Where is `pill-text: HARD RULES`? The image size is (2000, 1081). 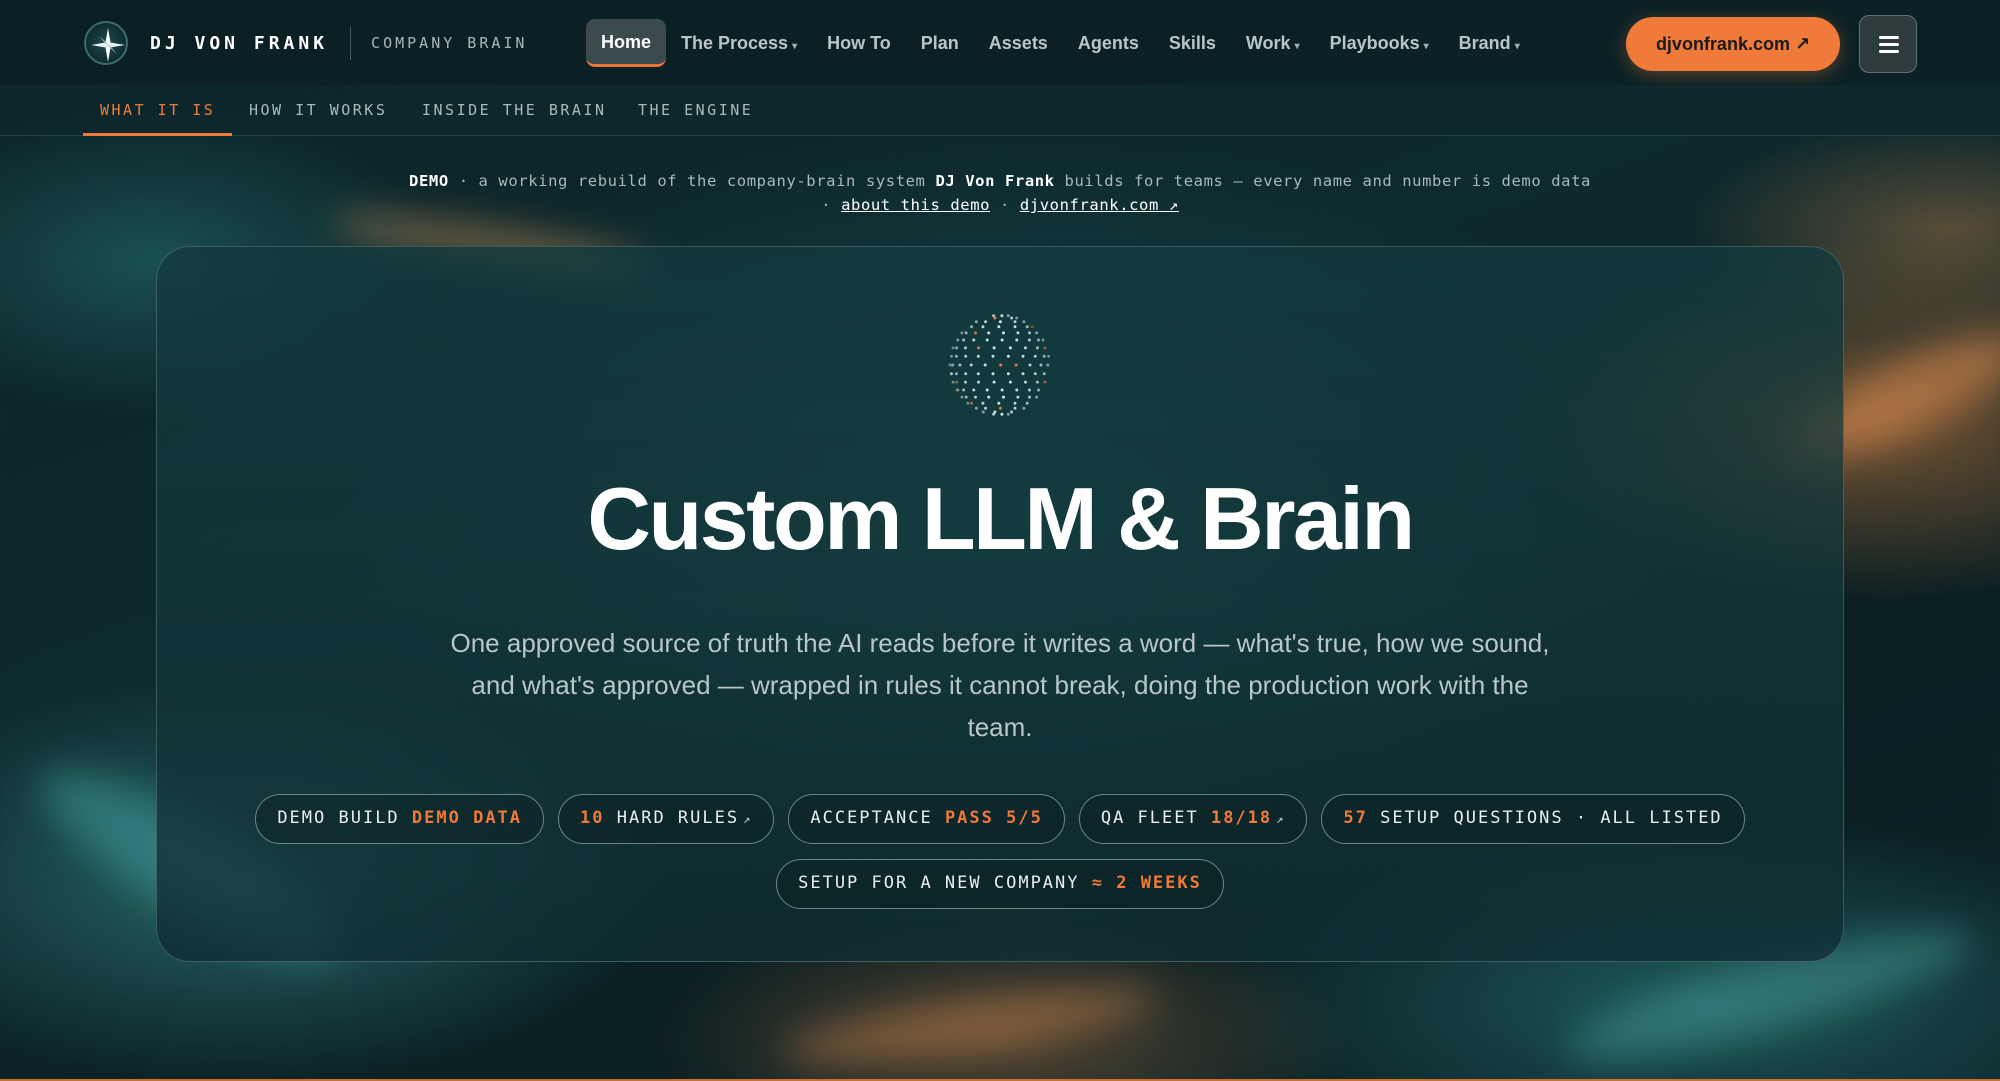 pill-text: HARD RULES is located at coordinates (672, 818).